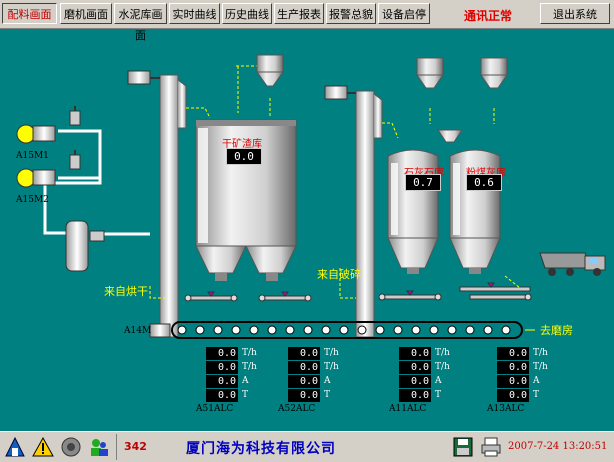  Describe the element at coordinates (140, 22) in the screenshot. I see `nav-button-cement-silo: 水泥库画面` at that location.